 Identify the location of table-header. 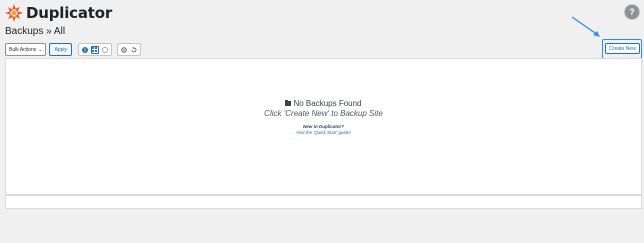
(323, 65).